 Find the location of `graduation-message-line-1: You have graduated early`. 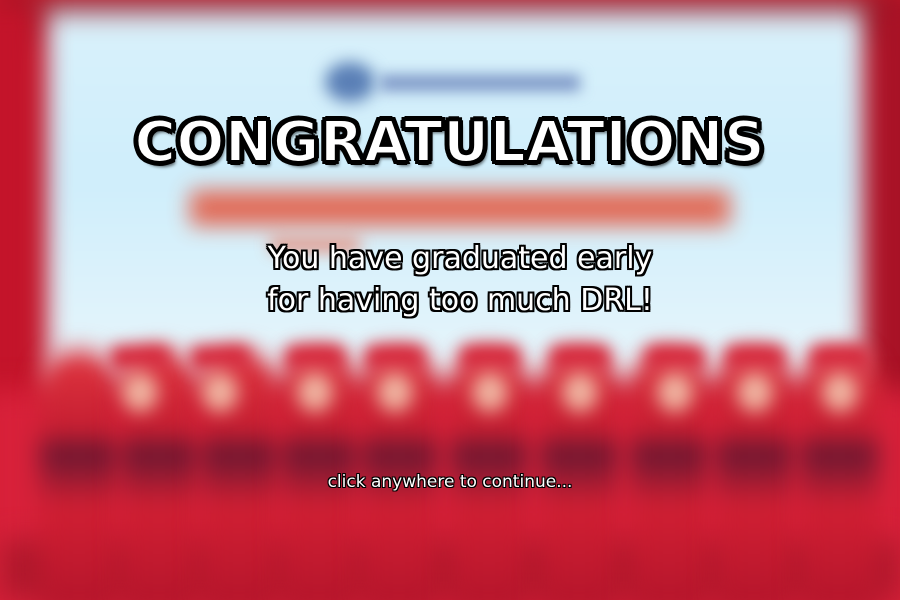

graduation-message-line-1: You have graduated early is located at coordinates (460, 258).